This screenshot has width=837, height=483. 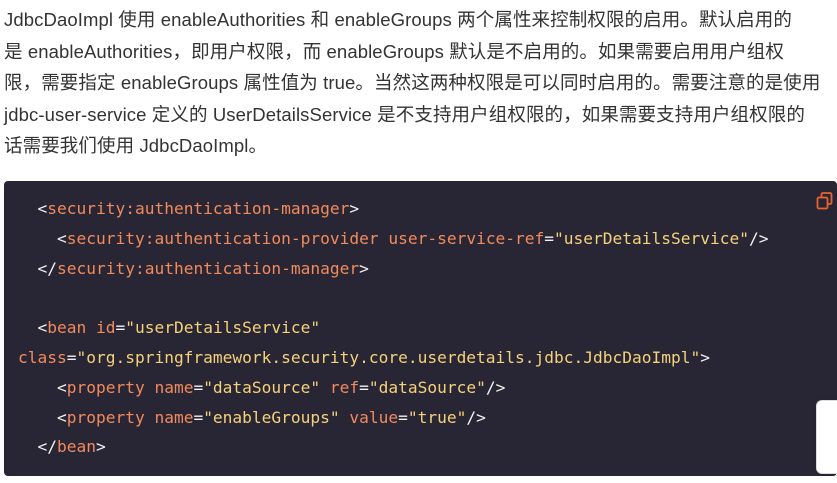 I want to click on copy-icon, so click(x=824, y=201).